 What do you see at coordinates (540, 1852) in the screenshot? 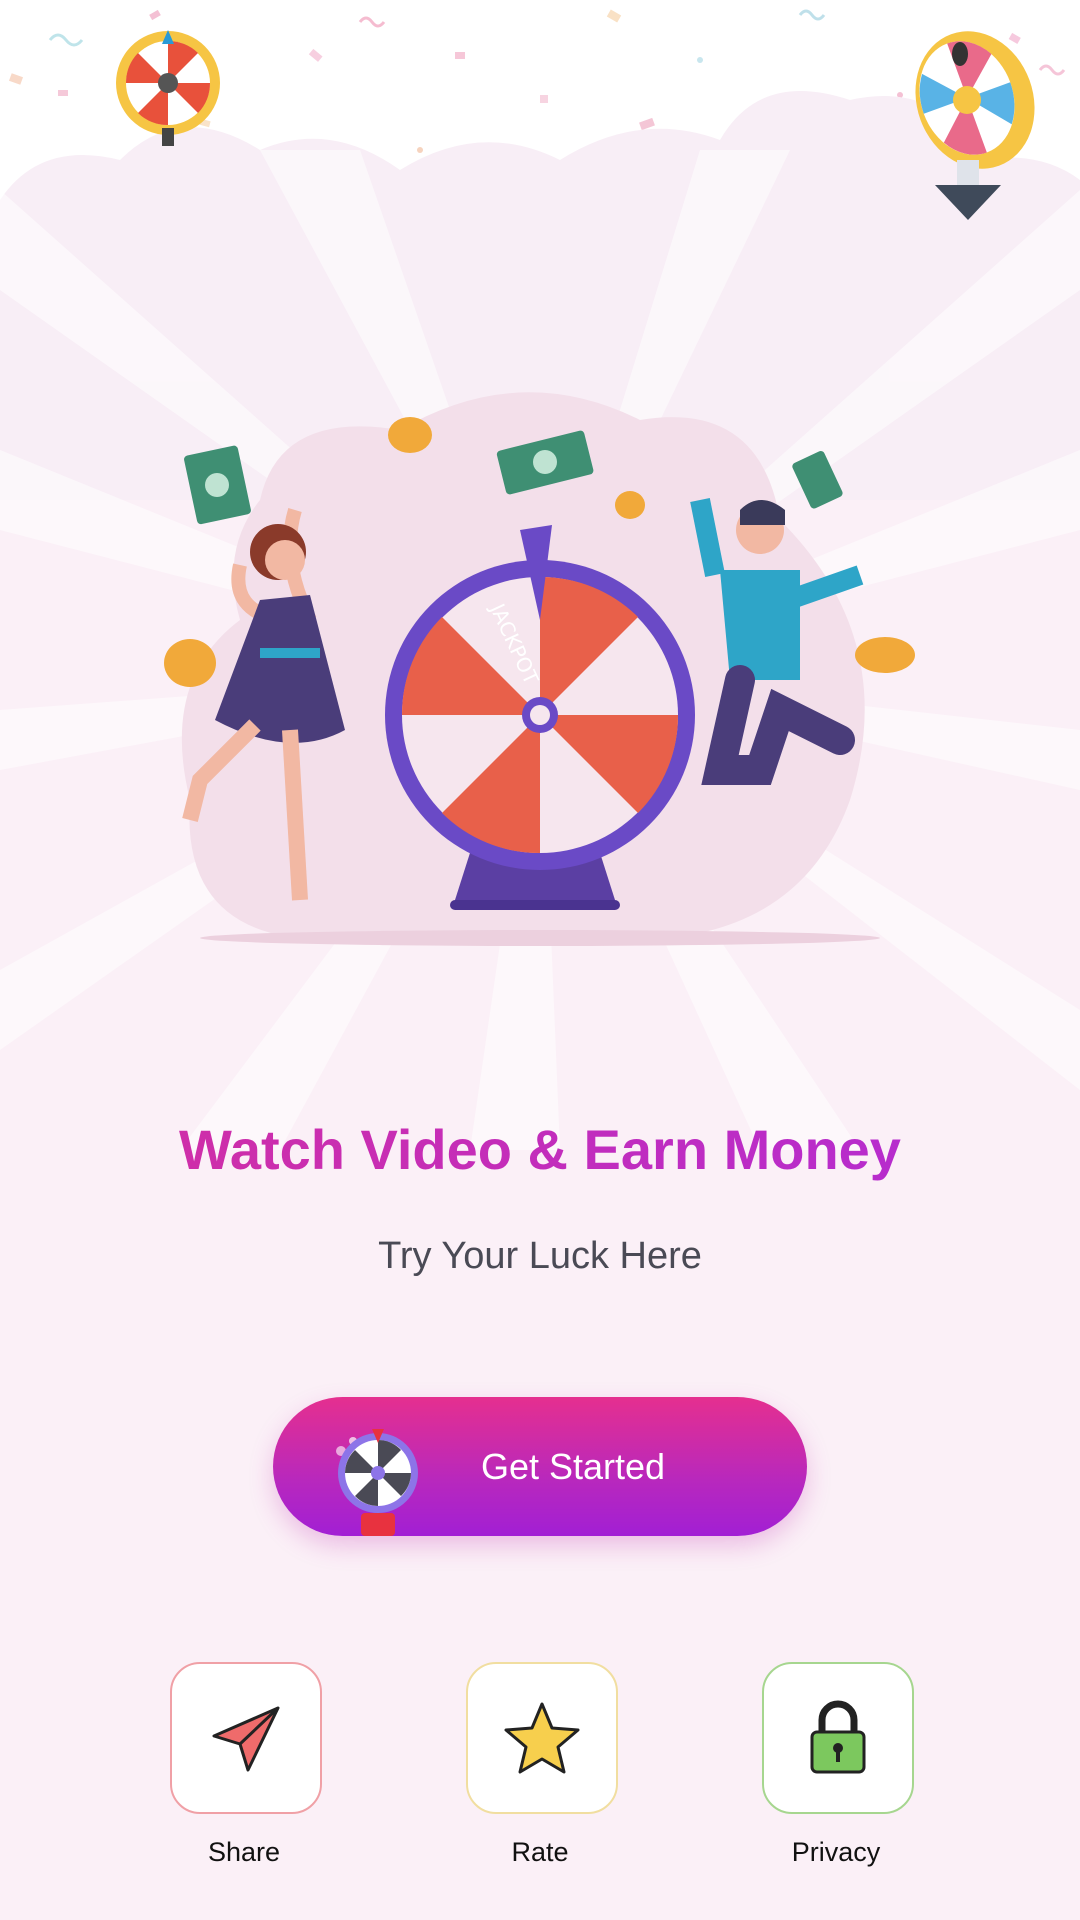
I see `rate-label: Rate` at bounding box center [540, 1852].